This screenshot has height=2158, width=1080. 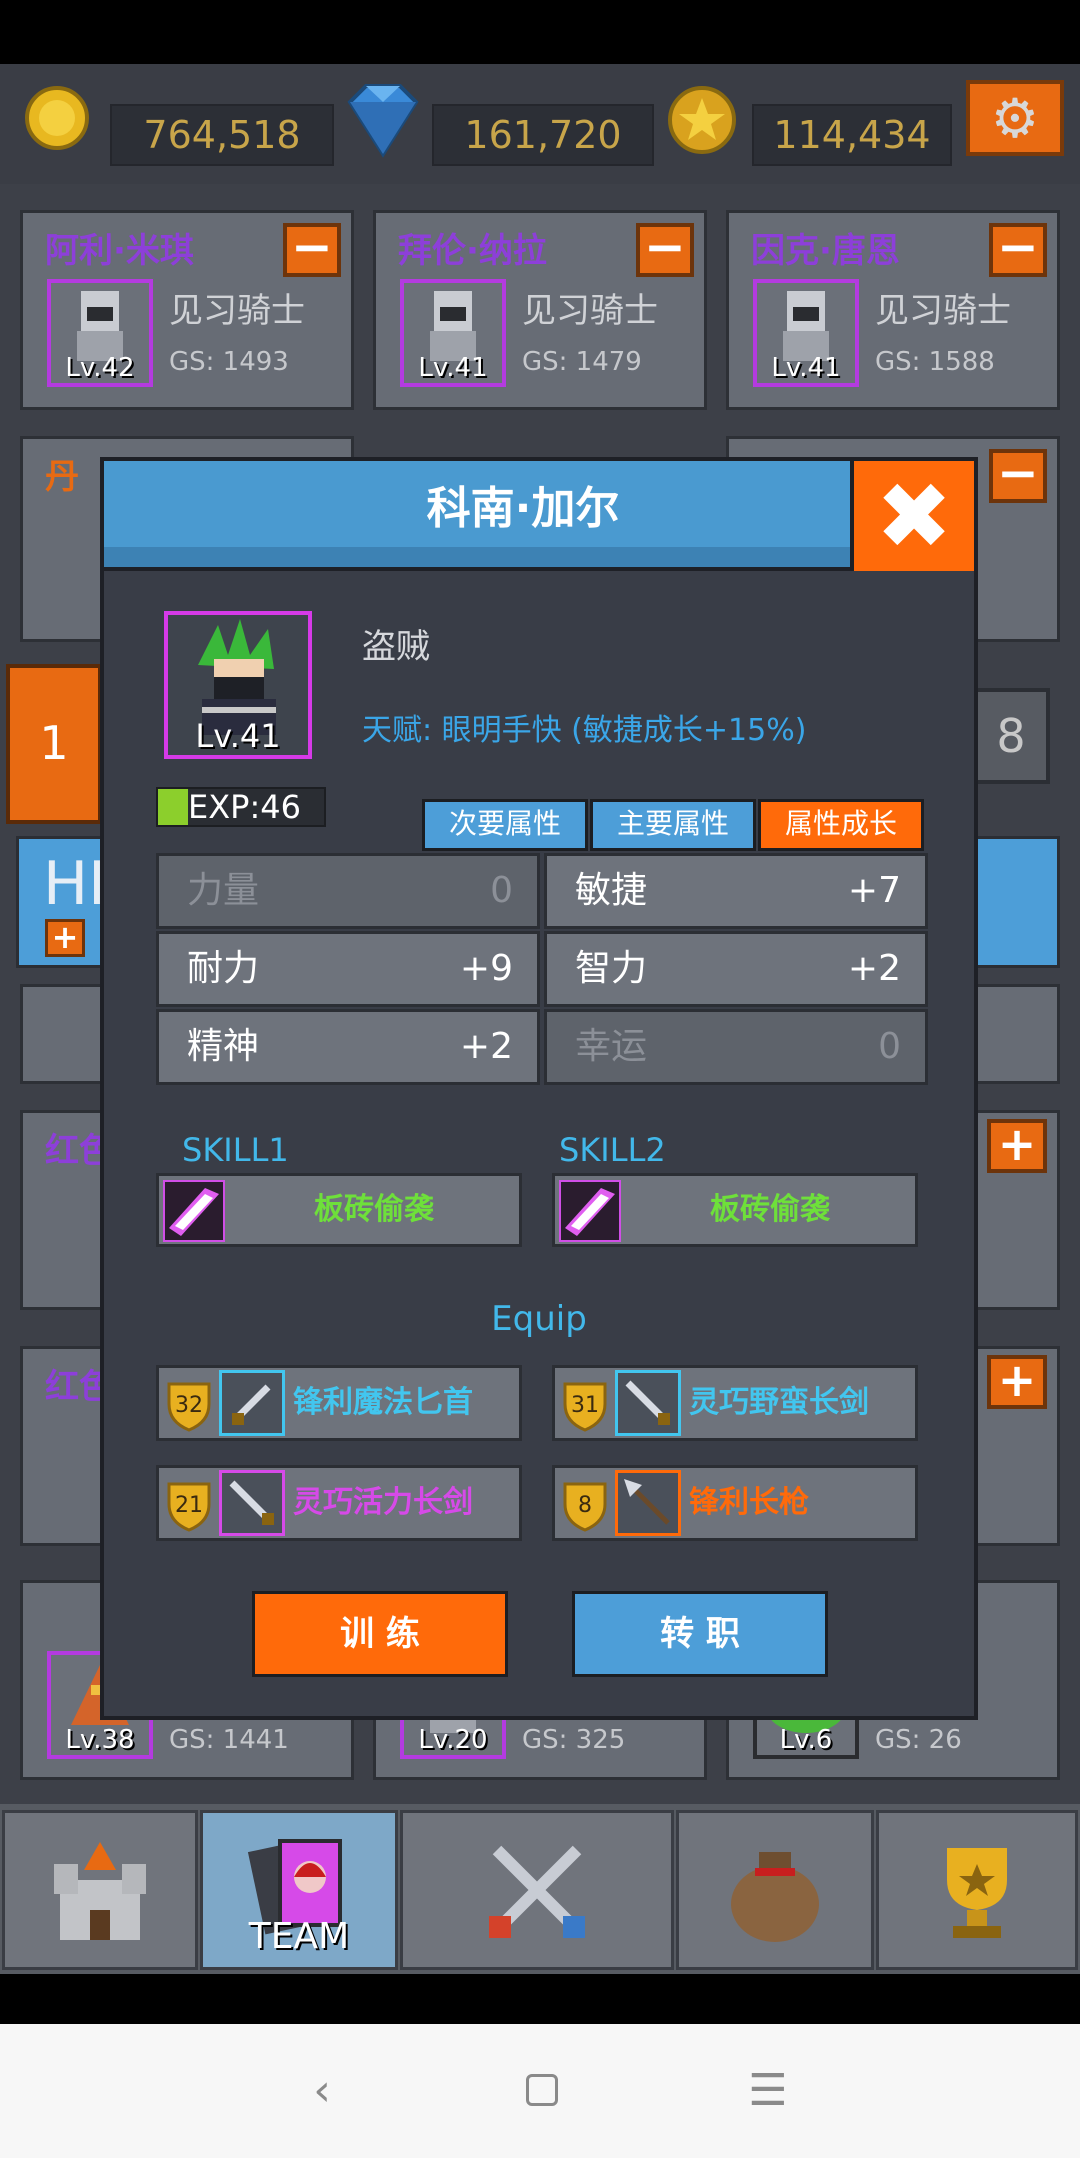 What do you see at coordinates (74, 884) in the screenshot?
I see `banner-text: HI` at bounding box center [74, 884].